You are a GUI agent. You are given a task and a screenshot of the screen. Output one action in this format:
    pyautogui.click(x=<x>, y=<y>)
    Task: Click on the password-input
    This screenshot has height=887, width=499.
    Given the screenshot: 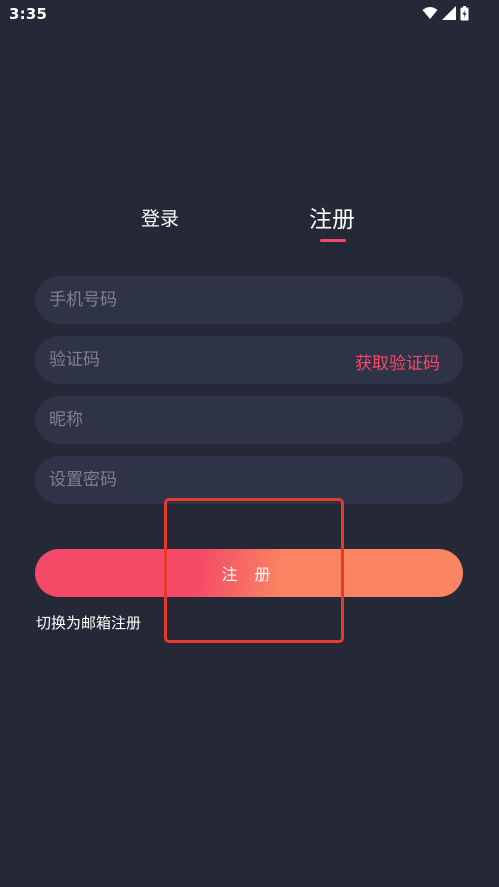 What is the action you would take?
    pyautogui.click(x=189, y=480)
    